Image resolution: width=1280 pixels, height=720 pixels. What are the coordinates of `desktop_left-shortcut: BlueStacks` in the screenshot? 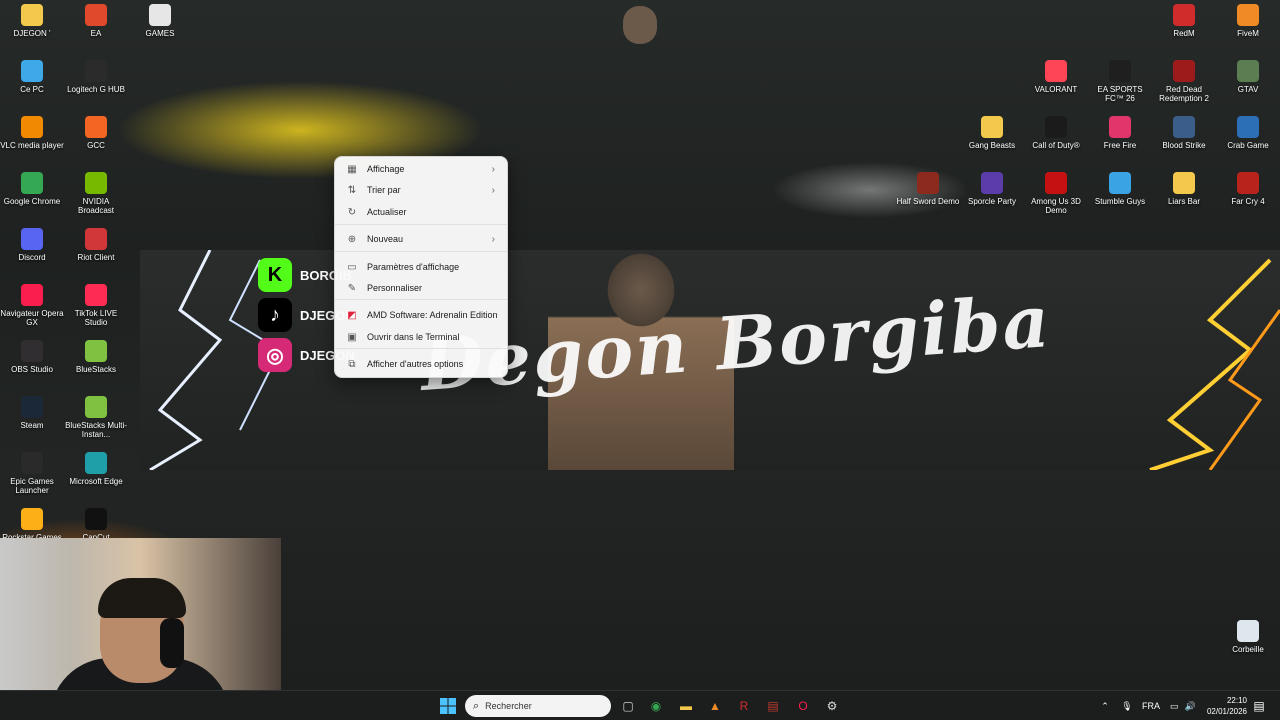 It's located at (96, 357).